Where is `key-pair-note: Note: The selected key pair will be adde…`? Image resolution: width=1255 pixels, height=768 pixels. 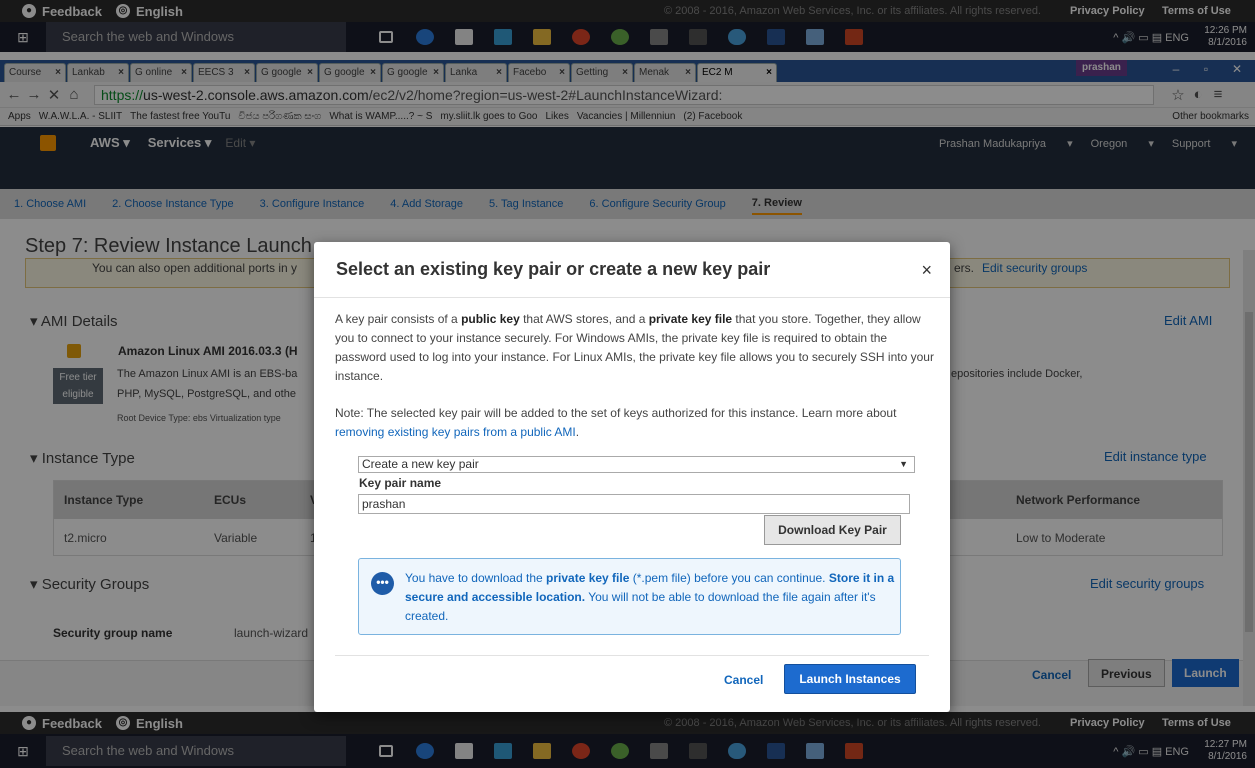 key-pair-note: Note: The selected key pair will be adde… is located at coordinates (616, 422).